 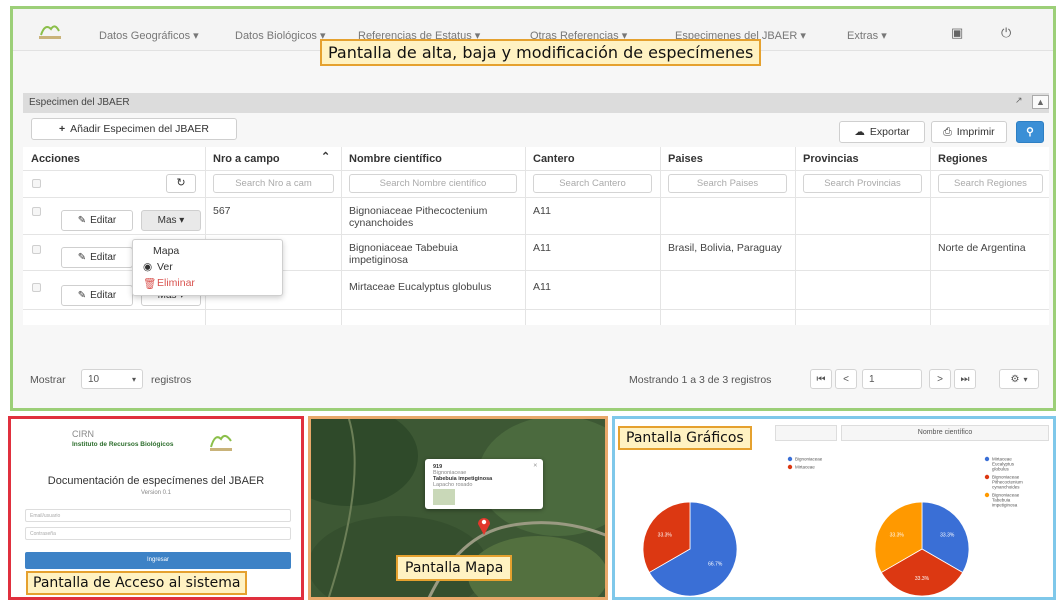 I want to click on next-page-button: >, so click(x=940, y=379).